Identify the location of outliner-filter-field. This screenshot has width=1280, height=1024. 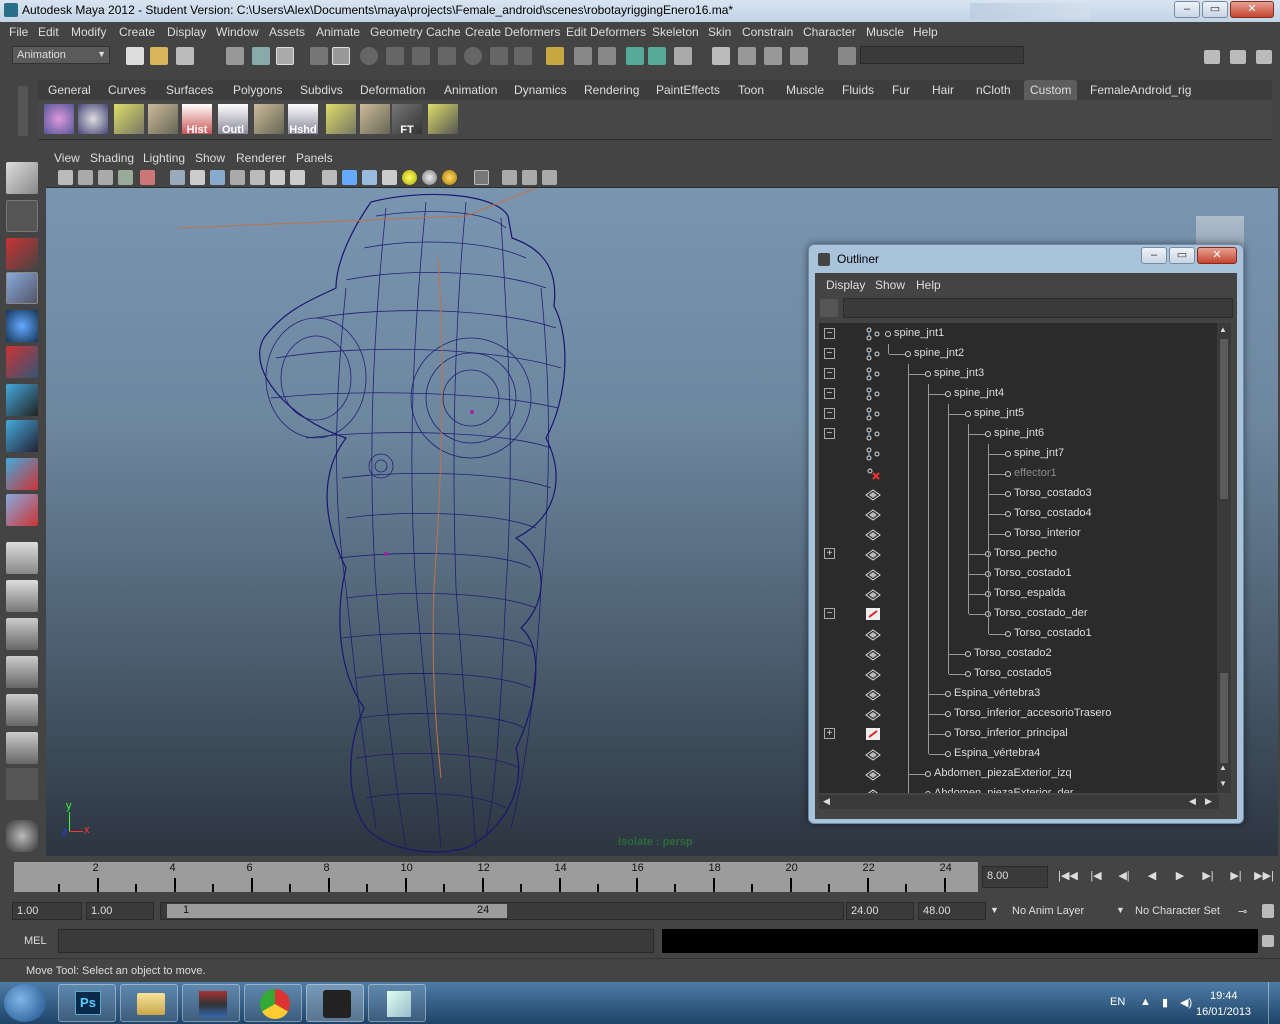
(1038, 308).